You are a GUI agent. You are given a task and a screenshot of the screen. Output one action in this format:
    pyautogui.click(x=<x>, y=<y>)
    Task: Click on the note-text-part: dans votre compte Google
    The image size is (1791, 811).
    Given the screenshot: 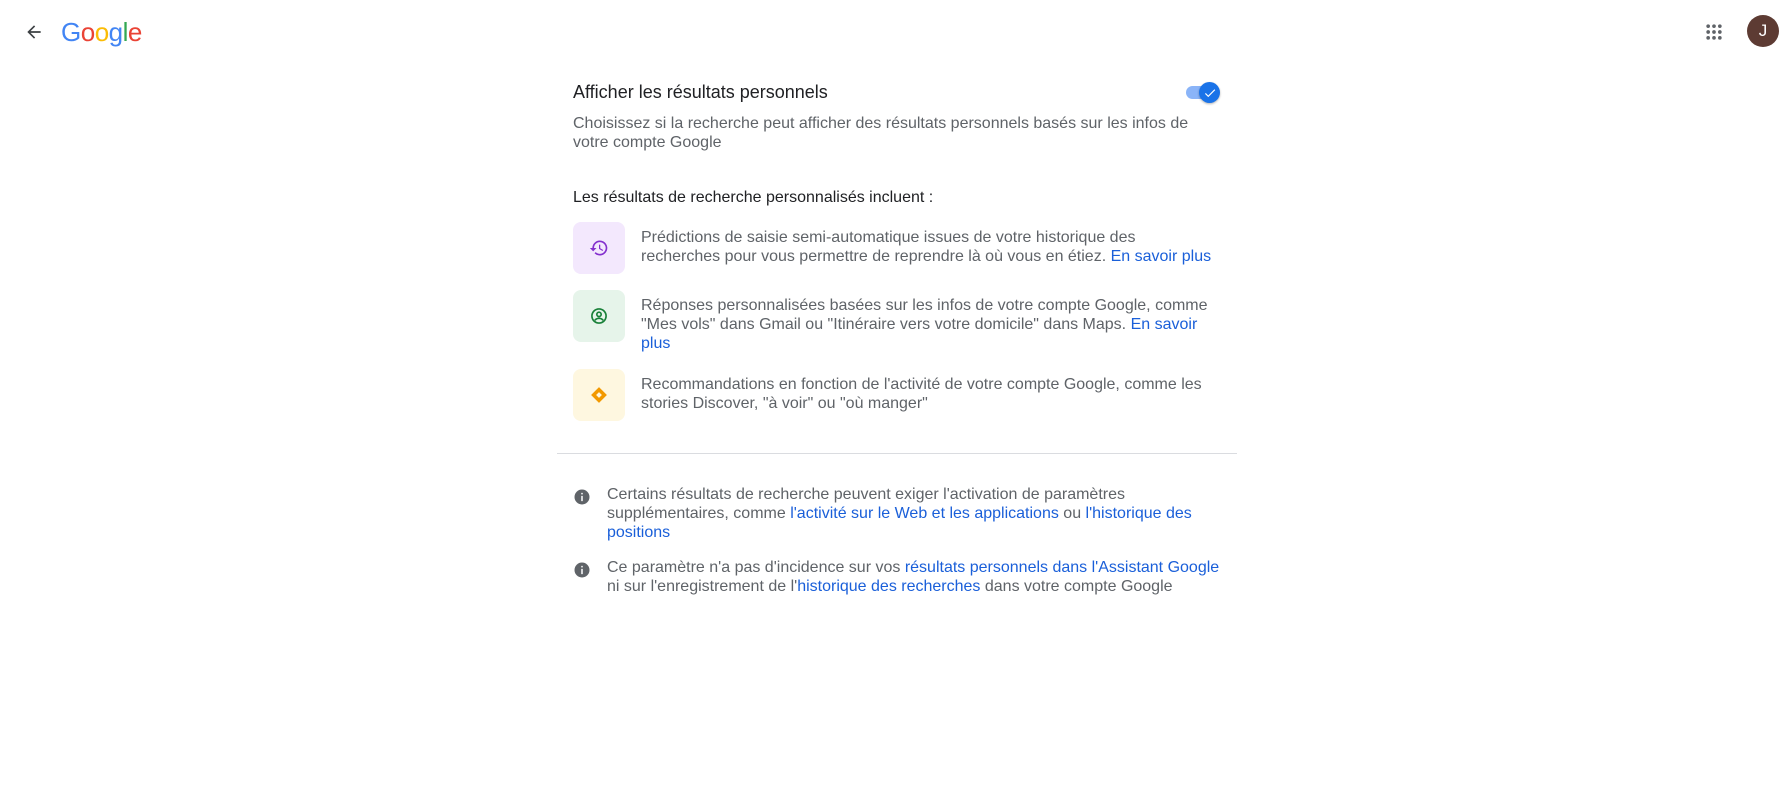 What is the action you would take?
    pyautogui.click(x=1076, y=586)
    